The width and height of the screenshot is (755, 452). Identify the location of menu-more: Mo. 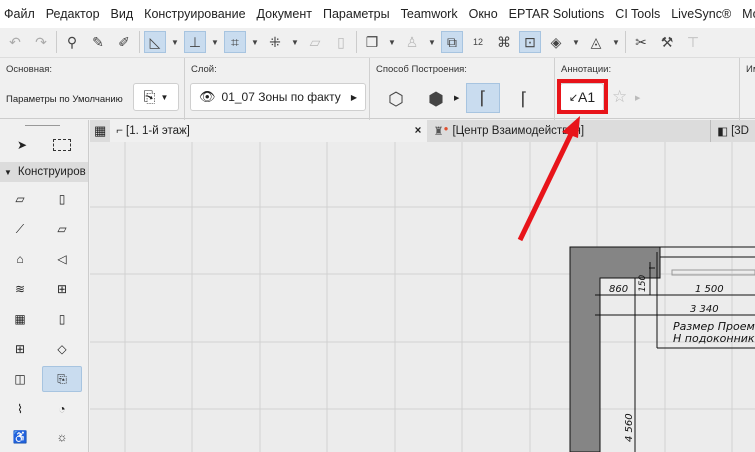
(748, 14).